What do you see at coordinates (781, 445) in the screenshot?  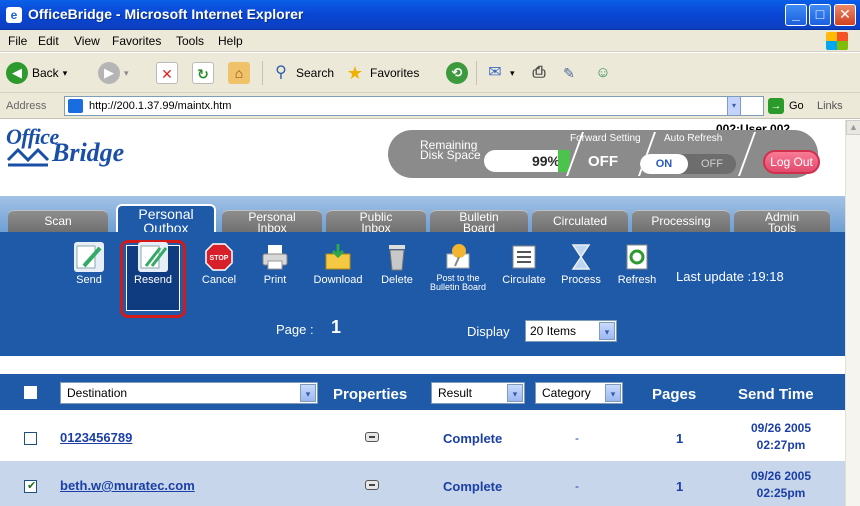 I see `send-clock-time: 02:27pm` at bounding box center [781, 445].